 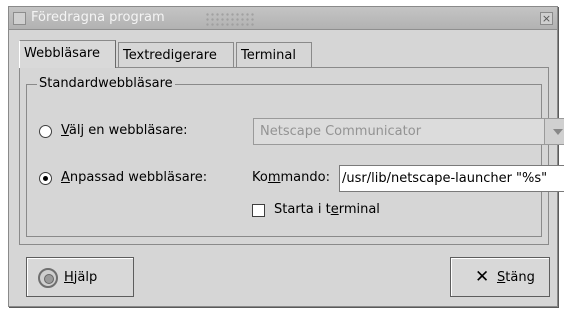 I want to click on tab-textredigerare: Textredigerare, so click(x=176, y=54).